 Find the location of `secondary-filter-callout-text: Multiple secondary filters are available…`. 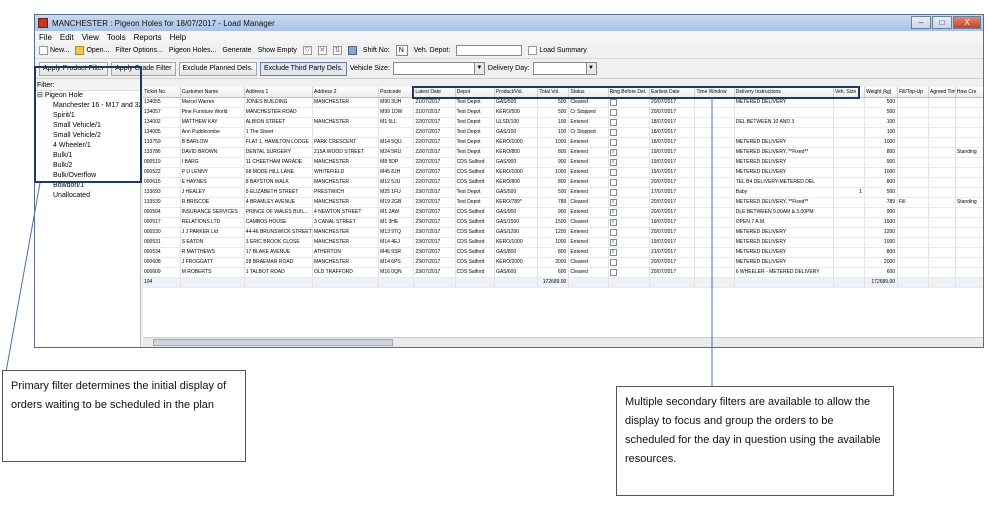

secondary-filter-callout-text: Multiple secondary filters are available… is located at coordinates (753, 430).